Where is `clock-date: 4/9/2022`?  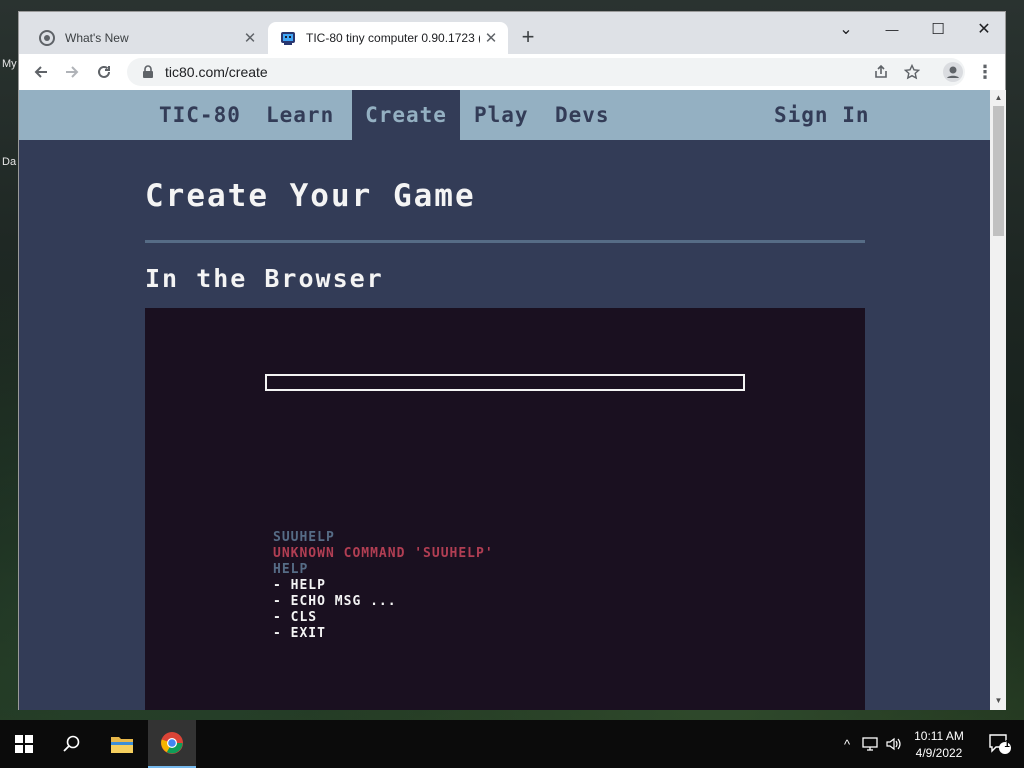
clock-date: 4/9/2022 is located at coordinates (939, 753).